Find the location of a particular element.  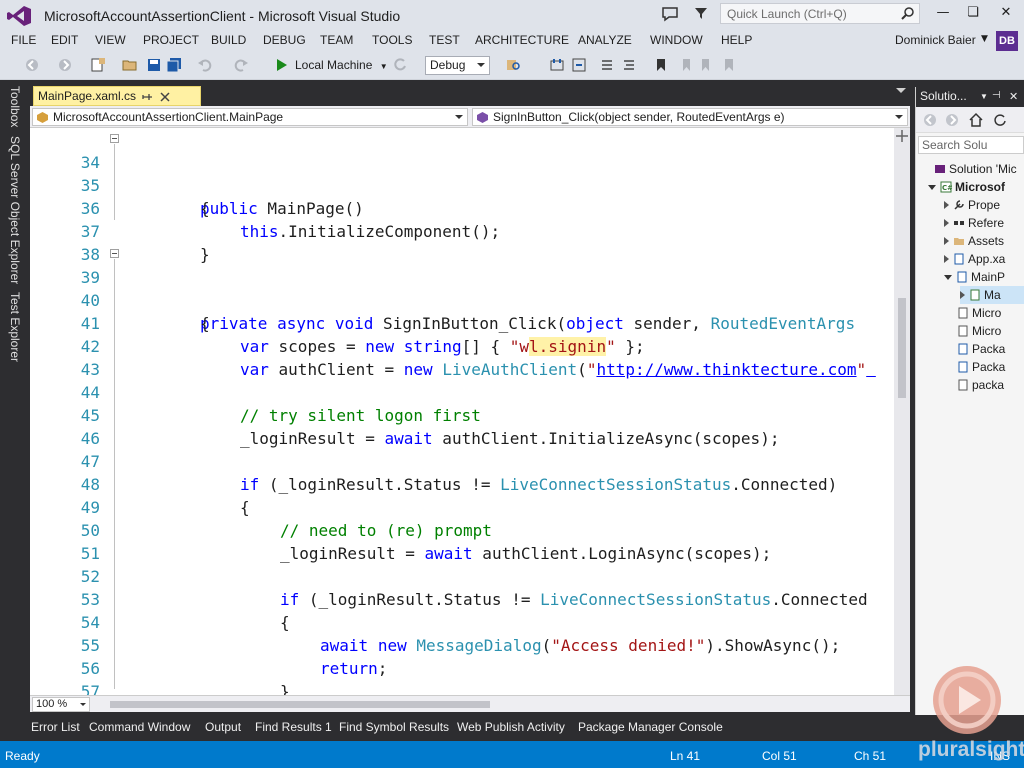

menu-help: HELP is located at coordinates (736, 40).